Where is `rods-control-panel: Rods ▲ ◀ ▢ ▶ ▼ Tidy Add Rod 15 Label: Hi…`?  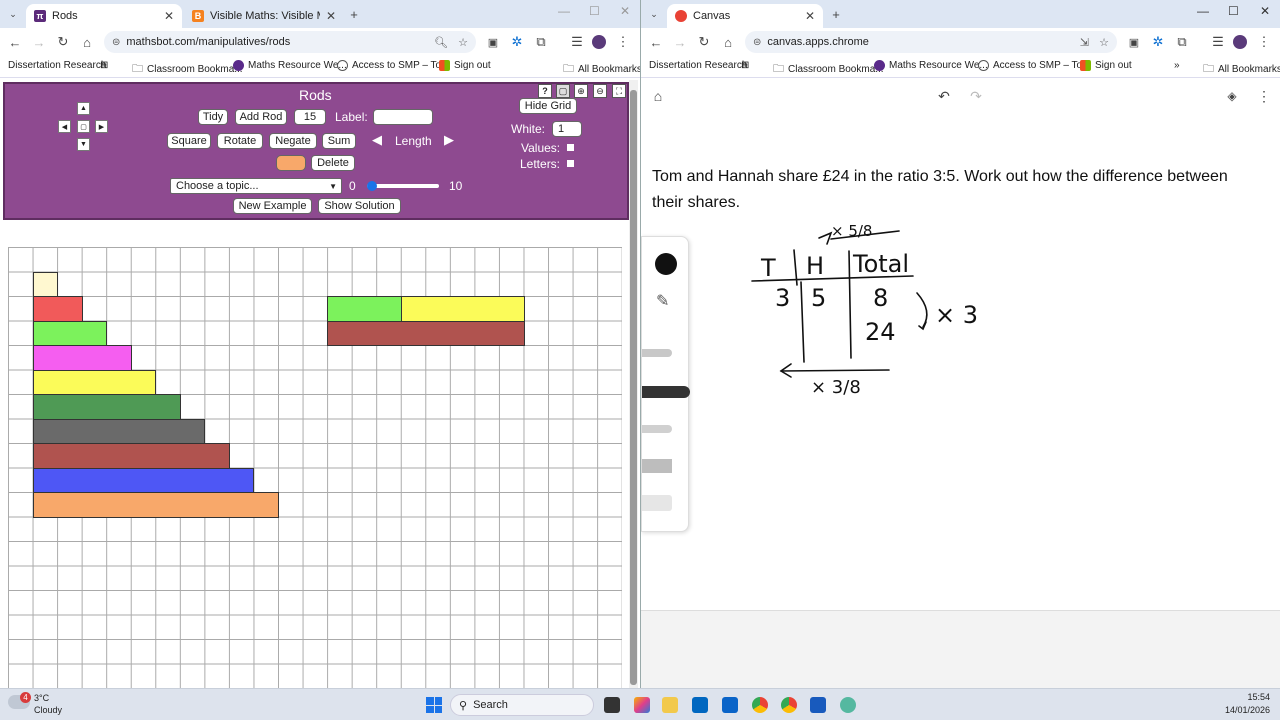
rods-control-panel: Rods ▲ ◀ ▢ ▶ ▼ Tidy Add Rod 15 Label: Hi… is located at coordinates (316, 151).